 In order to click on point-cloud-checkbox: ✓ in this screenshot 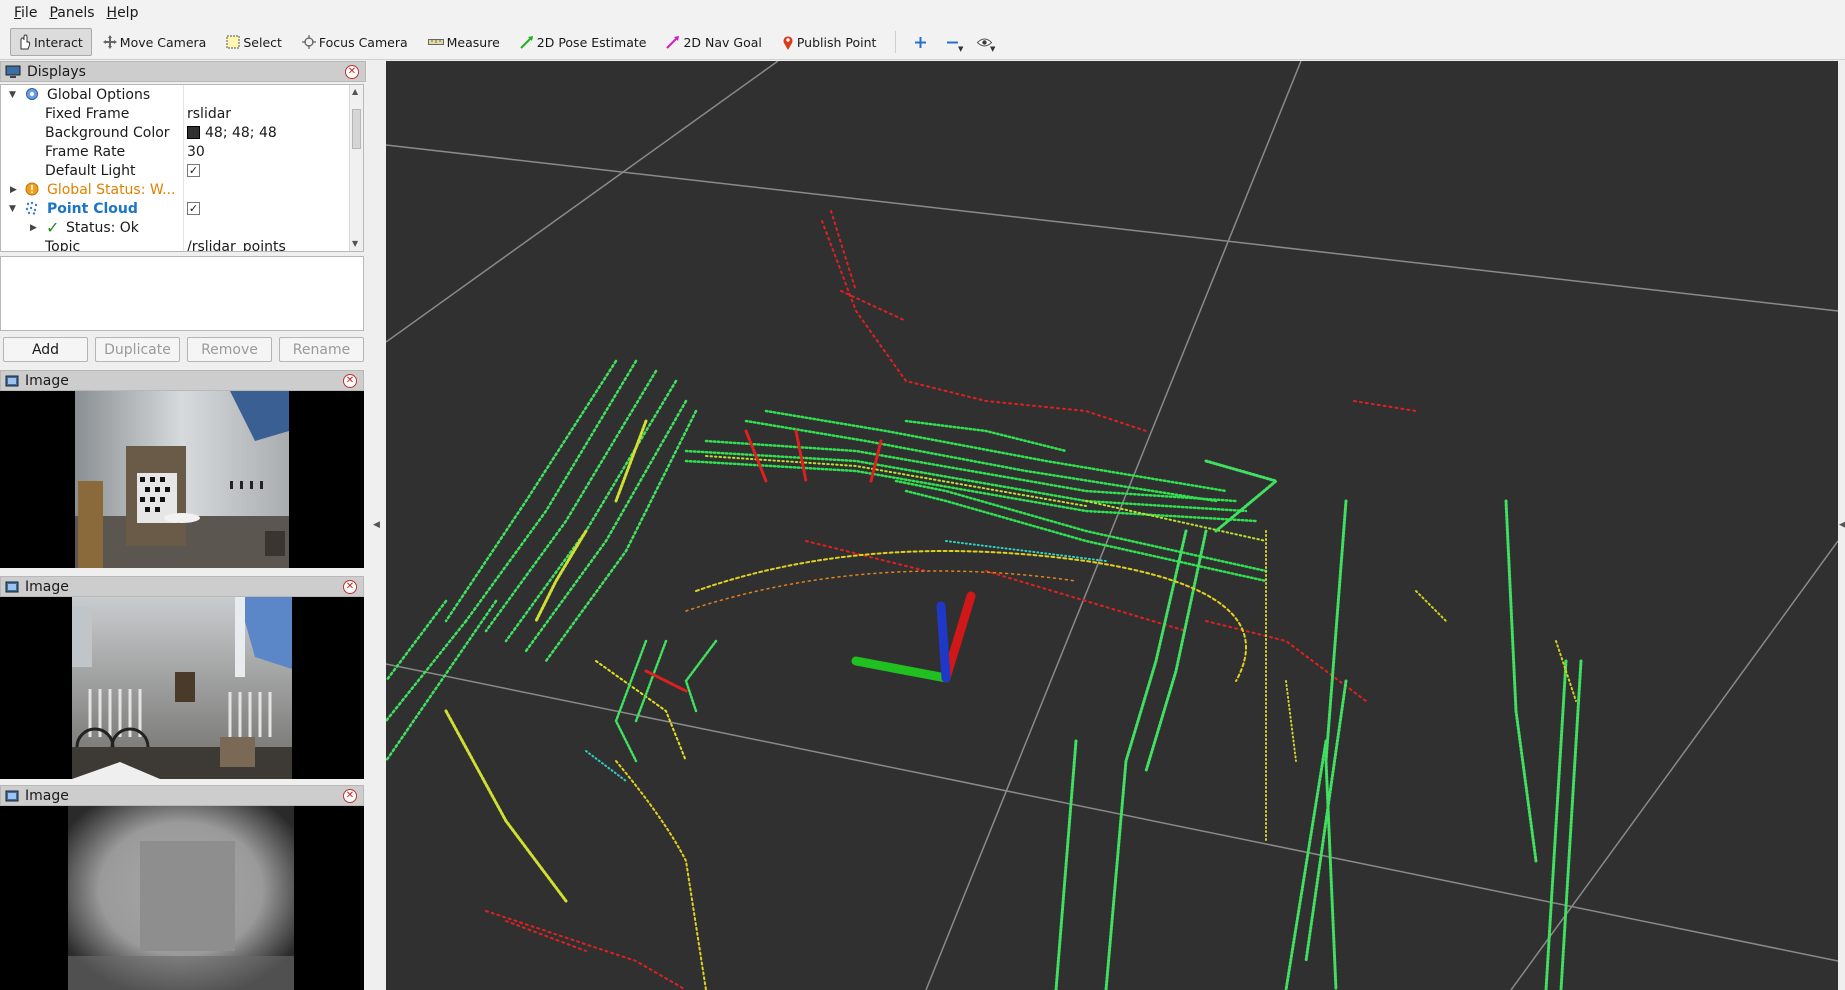, I will do `click(193, 208)`.